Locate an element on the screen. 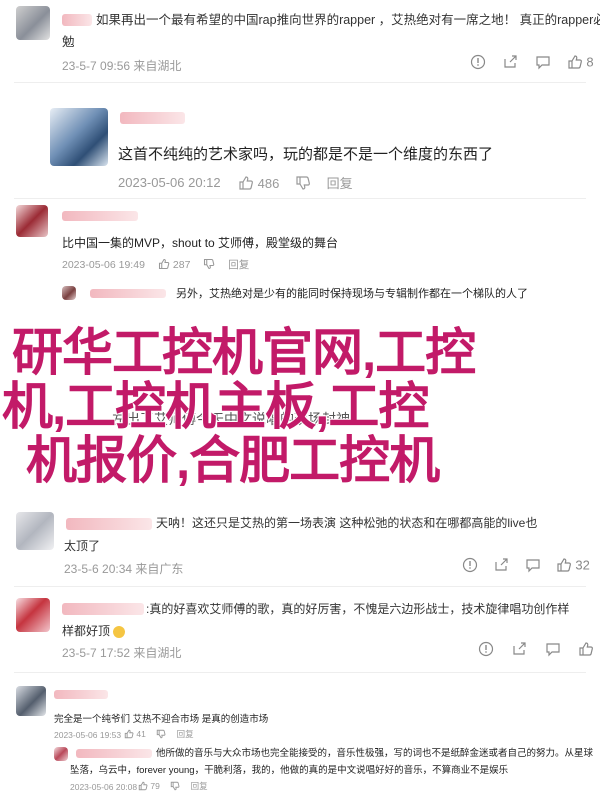  like-count: 79 is located at coordinates (155, 786).